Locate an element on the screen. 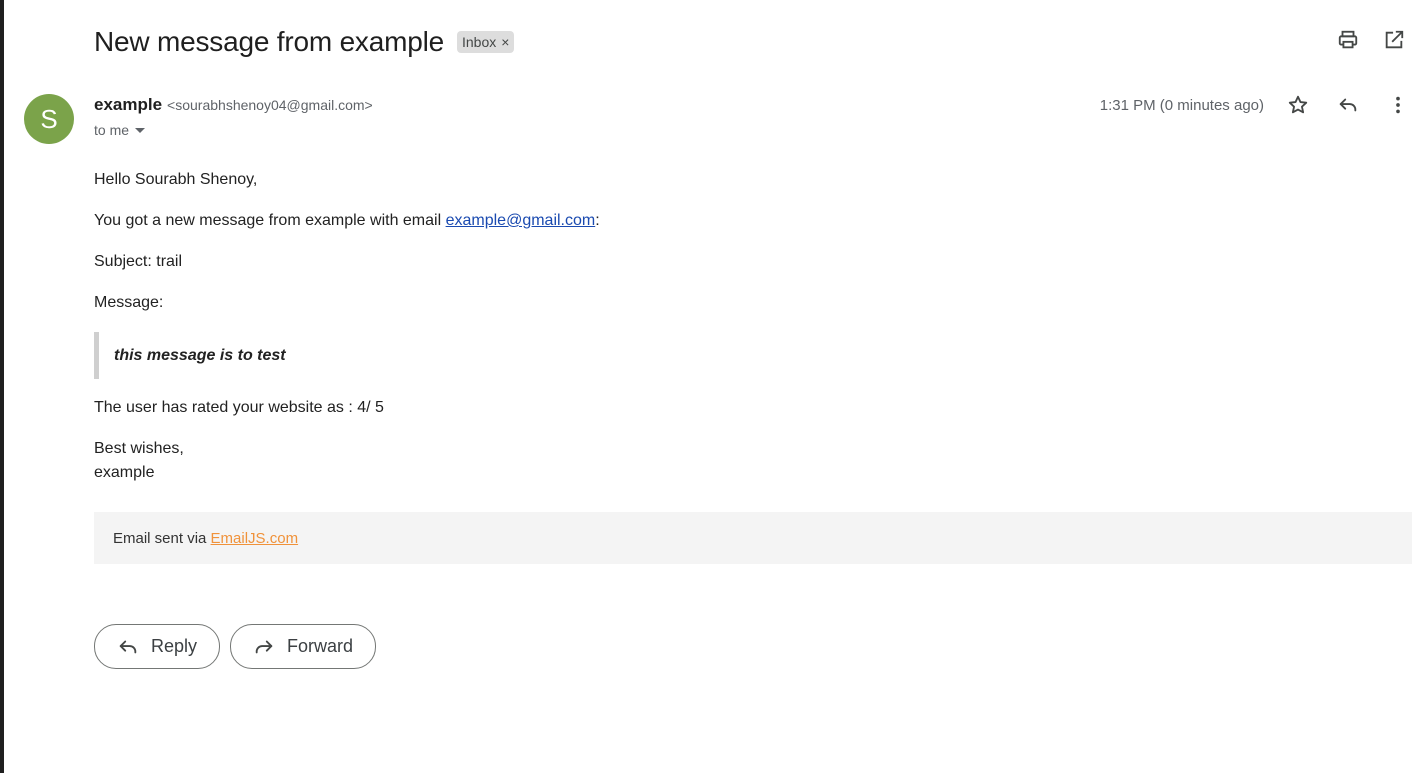  footer-prefix: Email sent via is located at coordinates (162, 538).